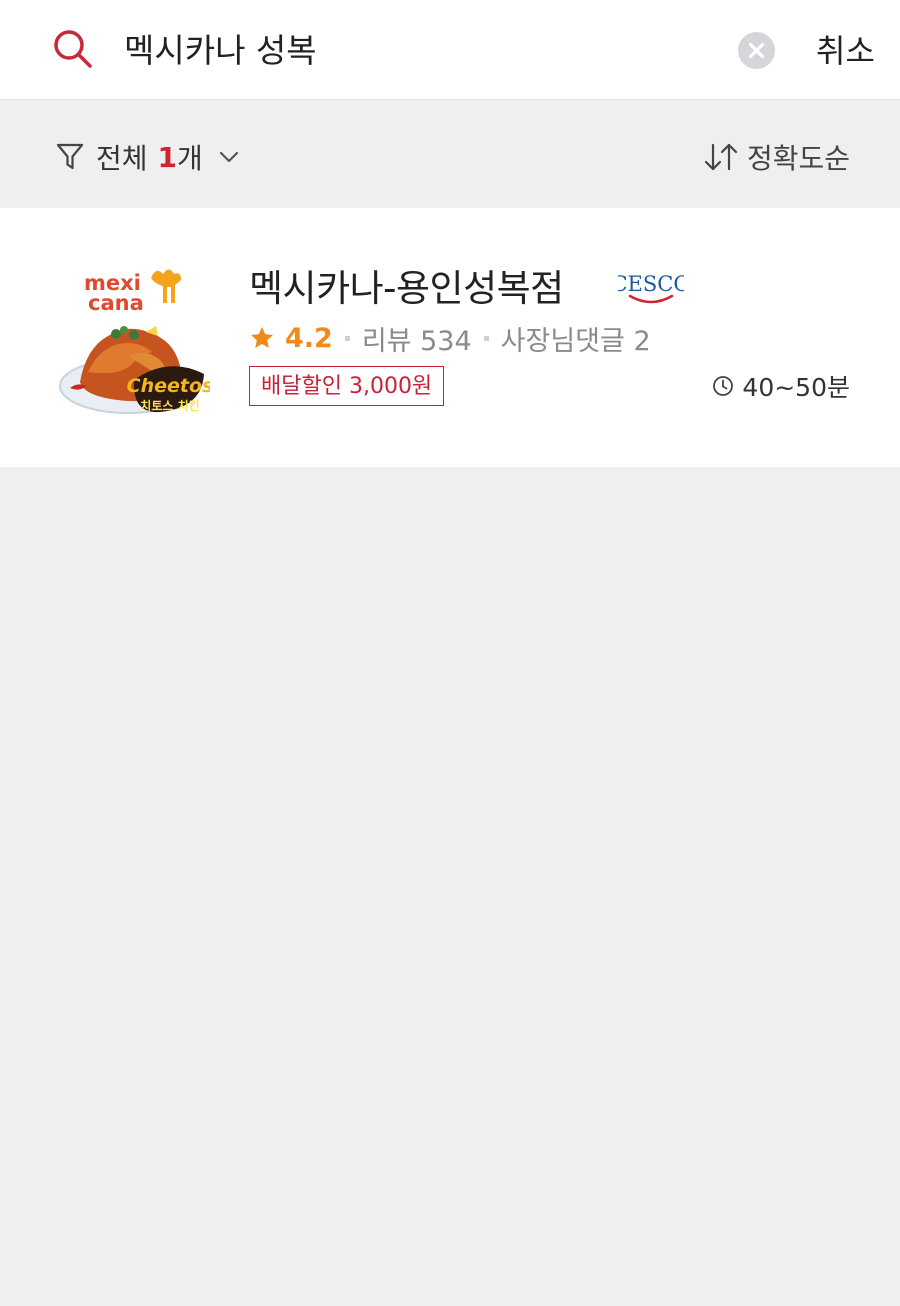  Describe the element at coordinates (845, 49) in the screenshot. I see `cancel-button: 취소` at that location.